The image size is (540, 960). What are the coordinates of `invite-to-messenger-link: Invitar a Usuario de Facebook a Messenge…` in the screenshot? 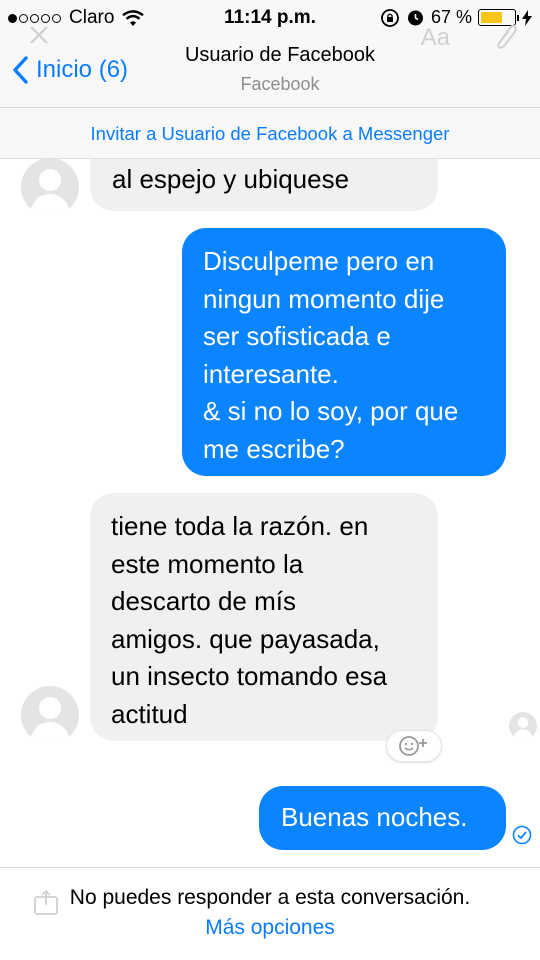 It's located at (270, 134).